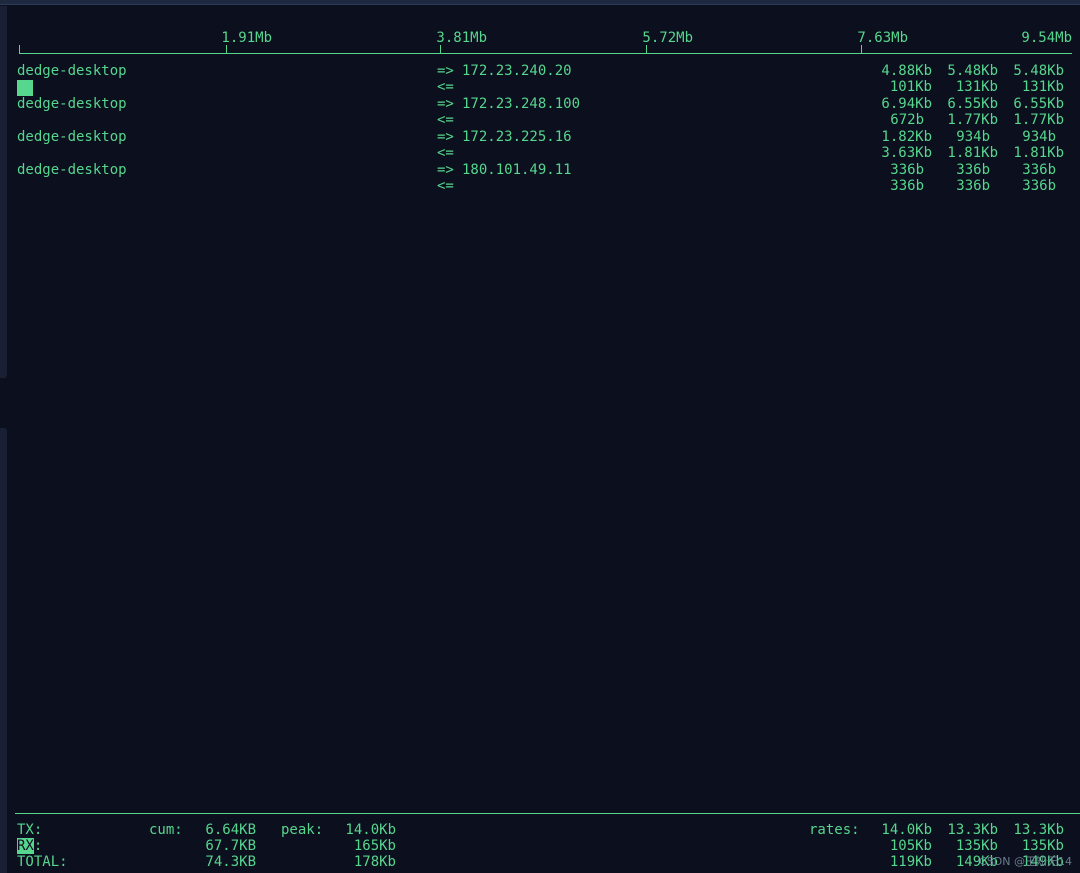 The height and width of the screenshot is (873, 1080). What do you see at coordinates (1042, 87) in the screenshot?
I see `rate-40s: 131Kb` at bounding box center [1042, 87].